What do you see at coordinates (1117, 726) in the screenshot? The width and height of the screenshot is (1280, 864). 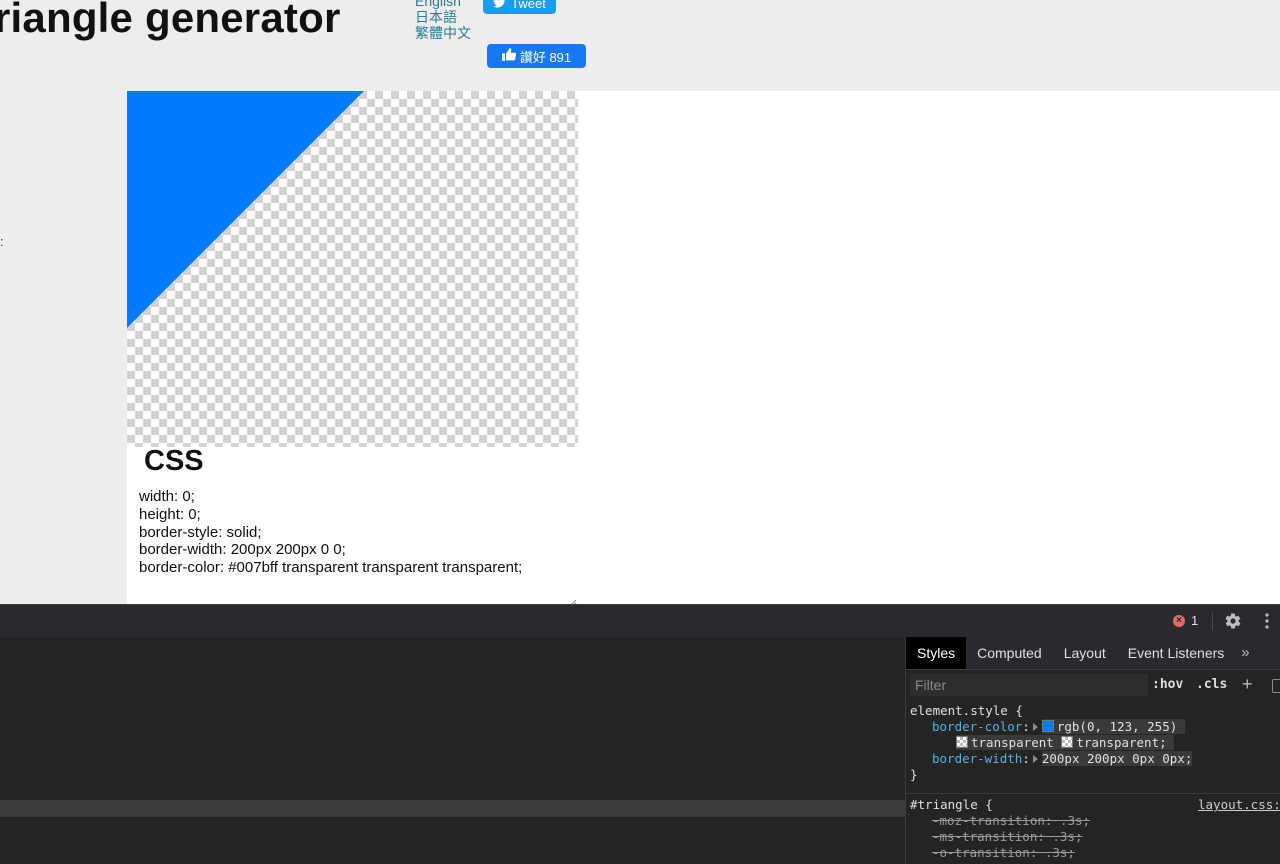 I see `property-value: rgb(0, 123, 255)` at bounding box center [1117, 726].